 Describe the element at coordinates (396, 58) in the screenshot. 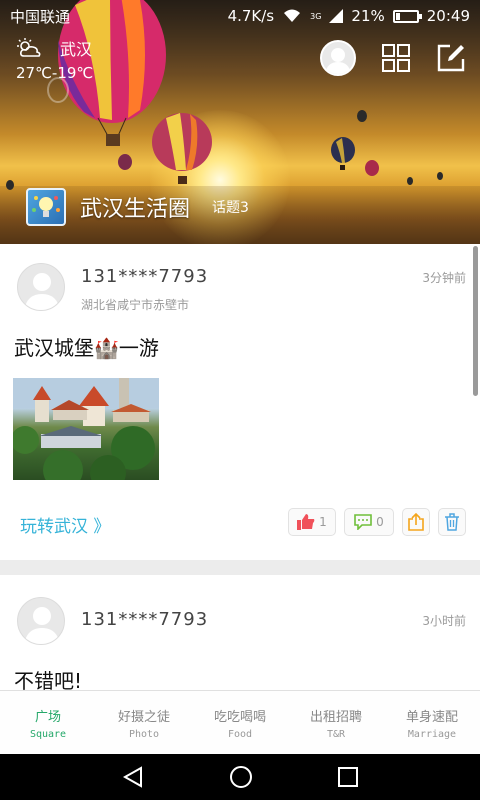

I see `grid-icon` at that location.